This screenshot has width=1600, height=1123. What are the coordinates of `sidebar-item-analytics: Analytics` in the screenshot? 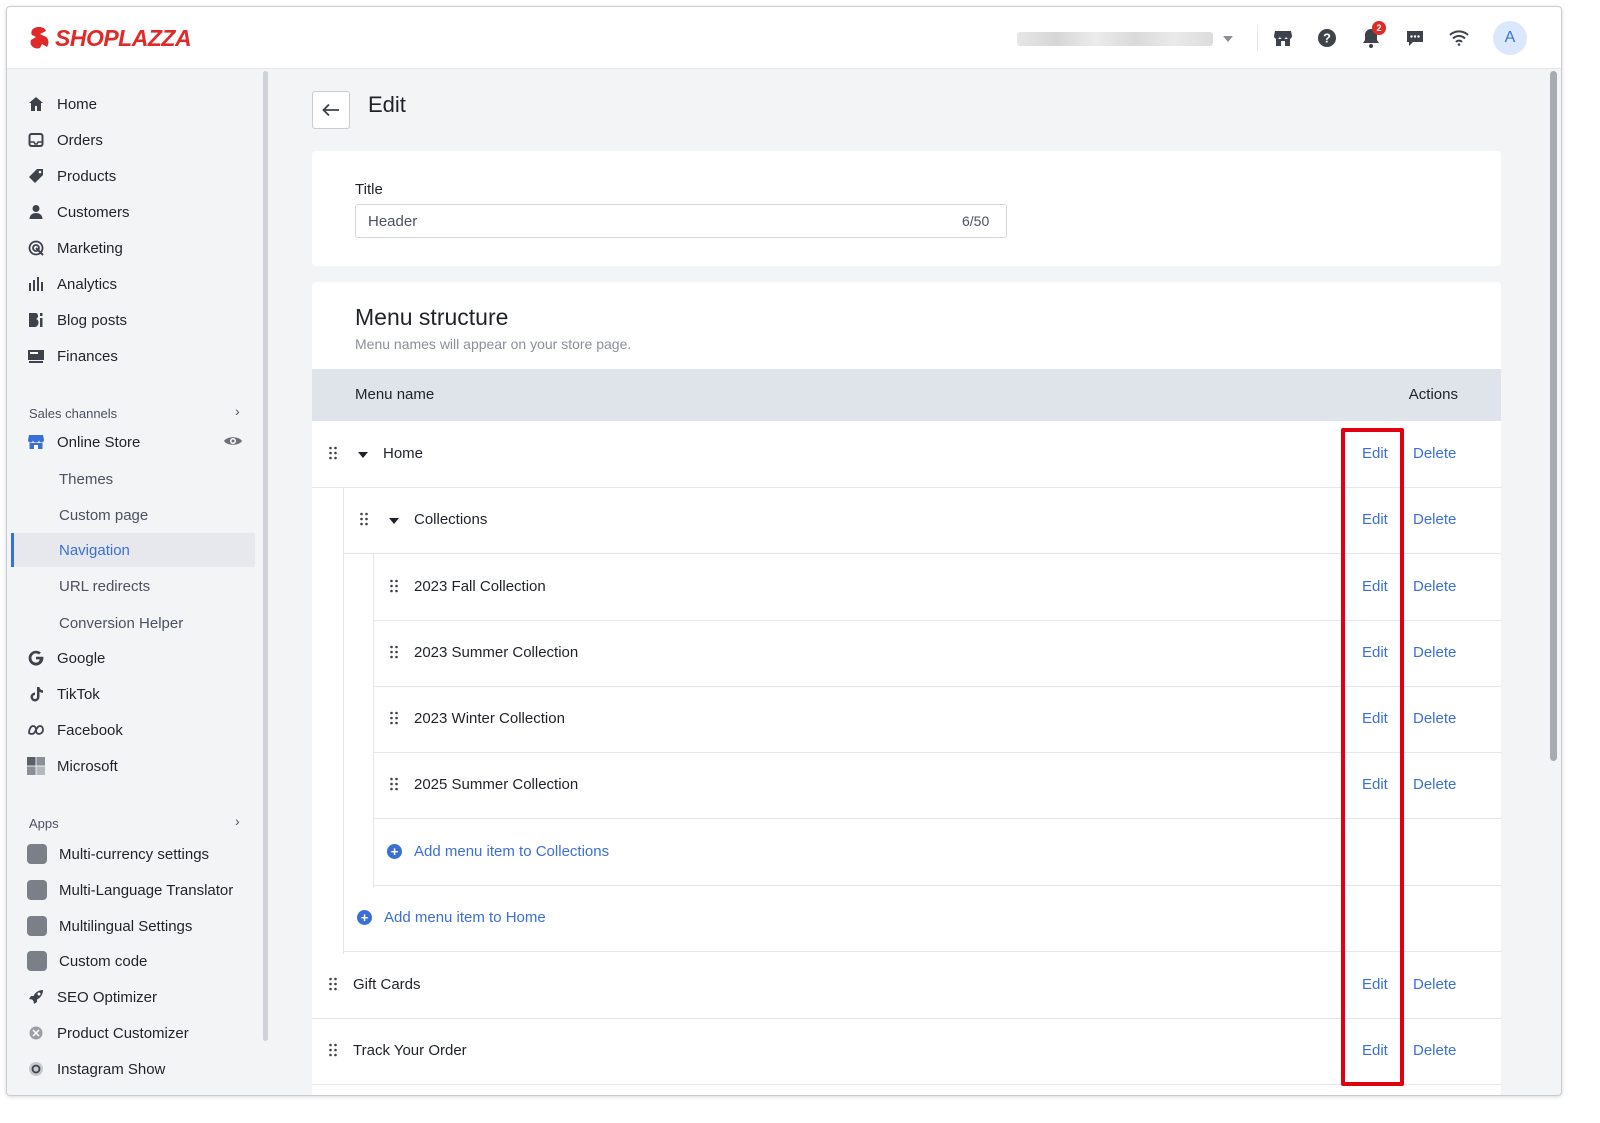 It's located at (135, 284).